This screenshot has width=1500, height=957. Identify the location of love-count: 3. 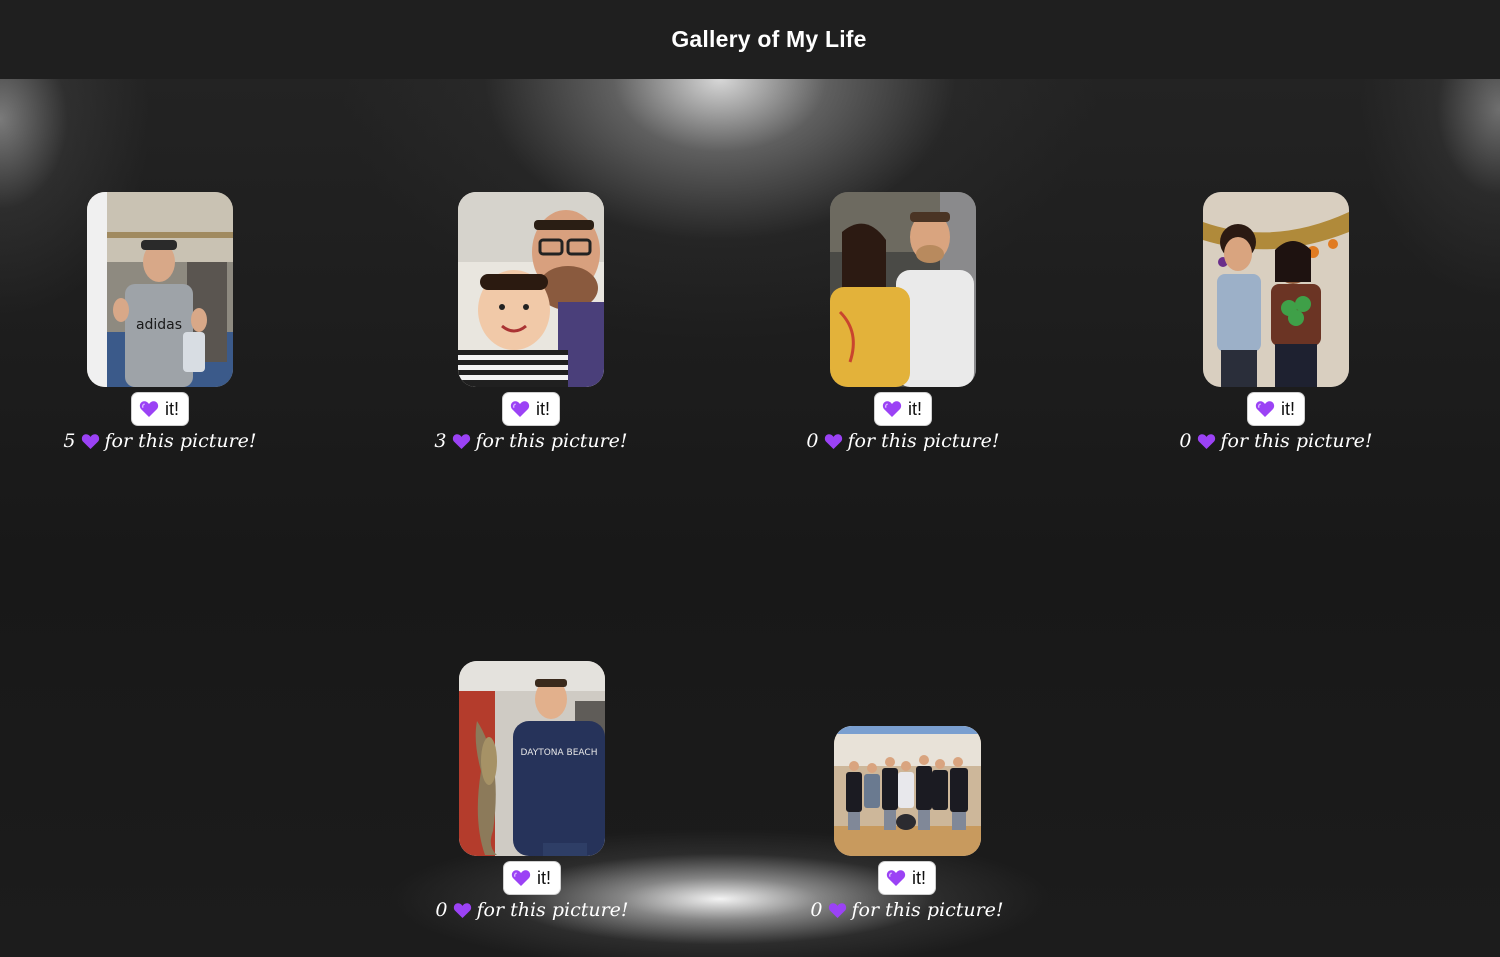
(440, 441).